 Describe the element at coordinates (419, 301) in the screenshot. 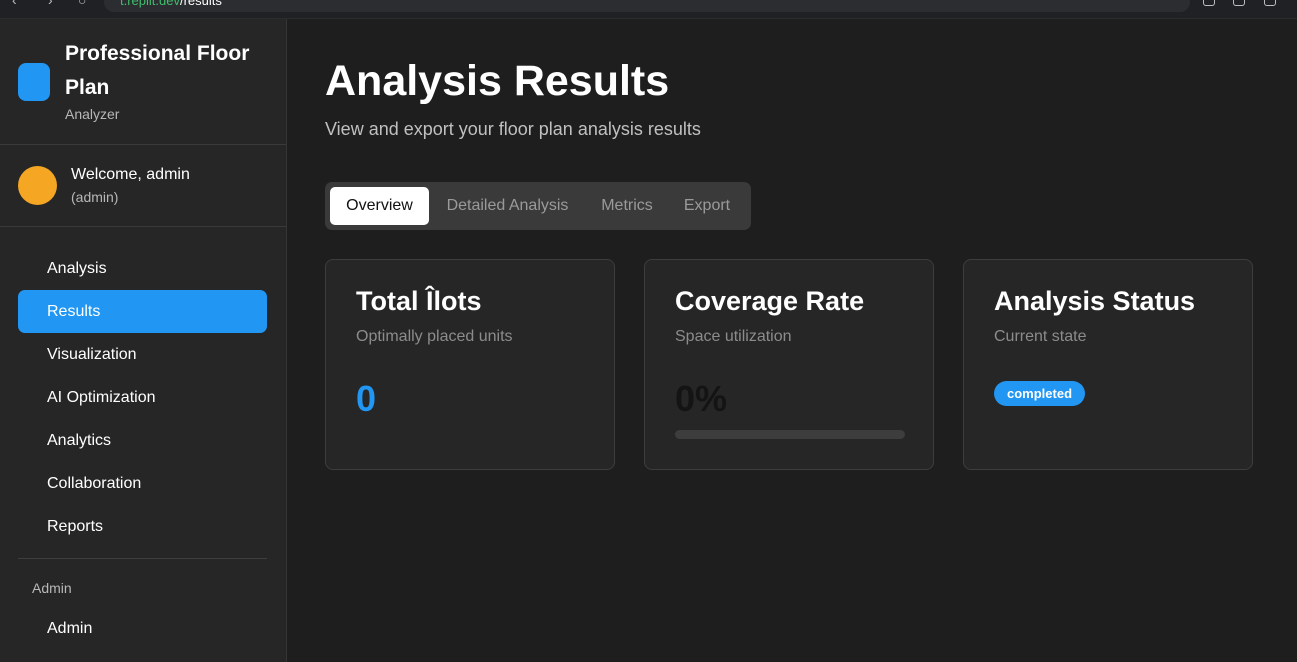

I see `card-title: Total Îlots` at that location.